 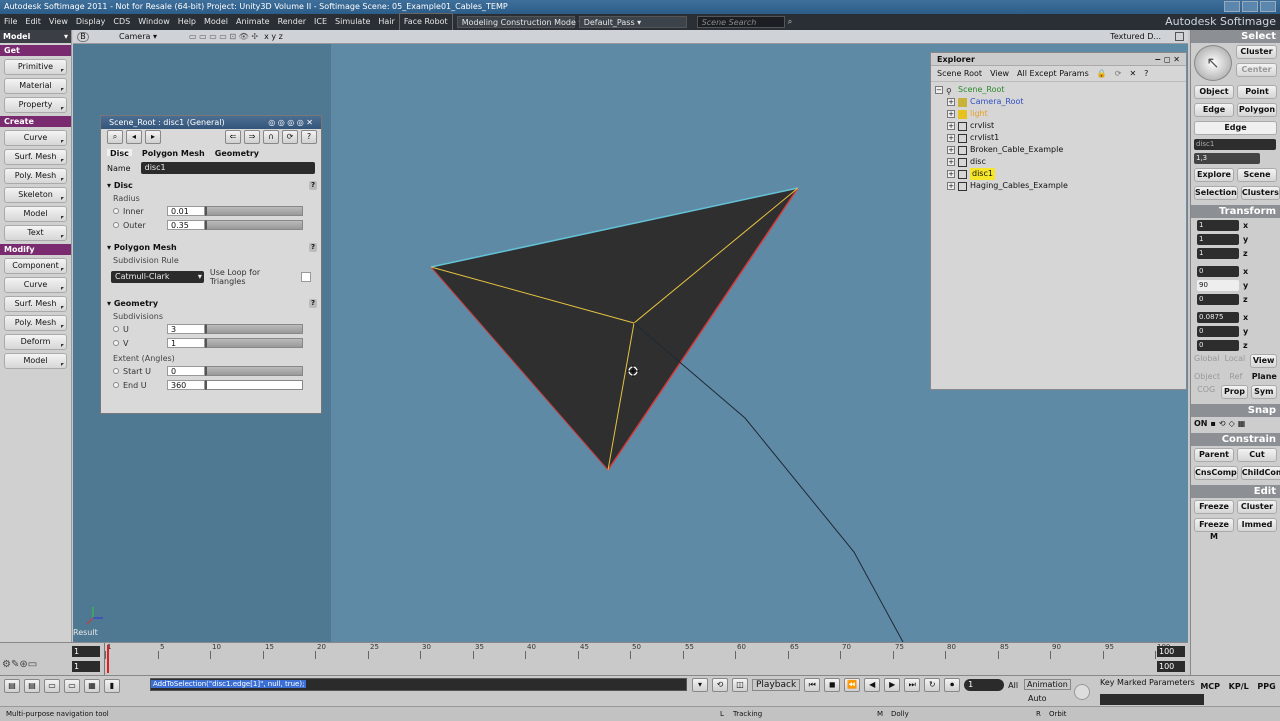 What do you see at coordinates (1207, 376) in the screenshot?
I see `object-option: Object` at bounding box center [1207, 376].